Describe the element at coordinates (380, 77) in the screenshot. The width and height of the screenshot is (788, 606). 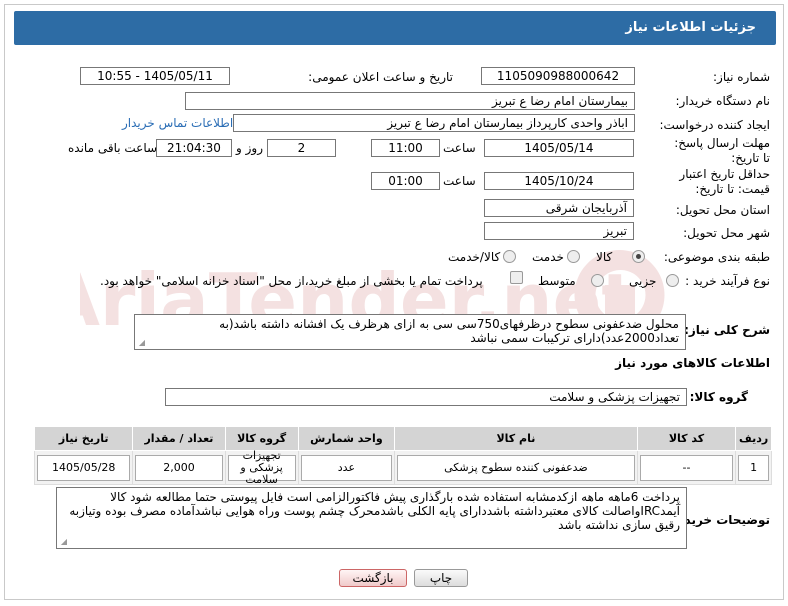
I see `announce-date-label: تاریخ و ساعت اعلان عمومی:` at that location.